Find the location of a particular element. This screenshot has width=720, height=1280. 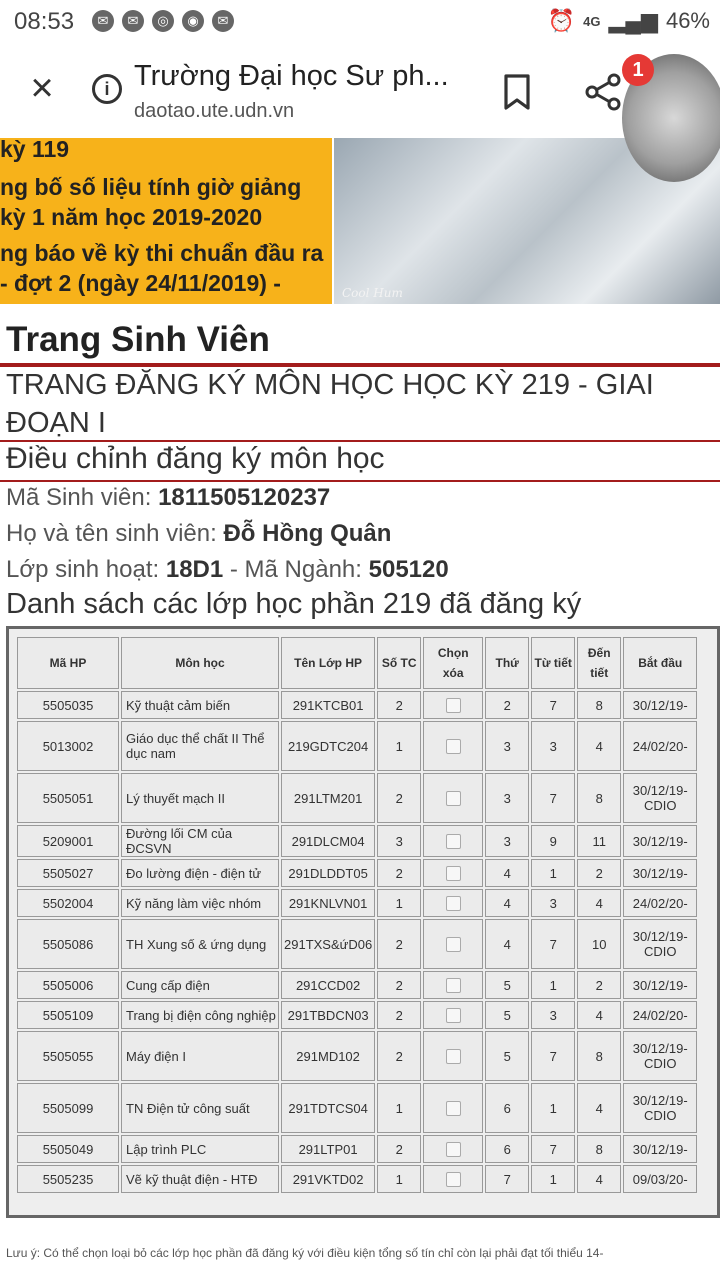

student-id: 1811505120237 is located at coordinates (244, 497).